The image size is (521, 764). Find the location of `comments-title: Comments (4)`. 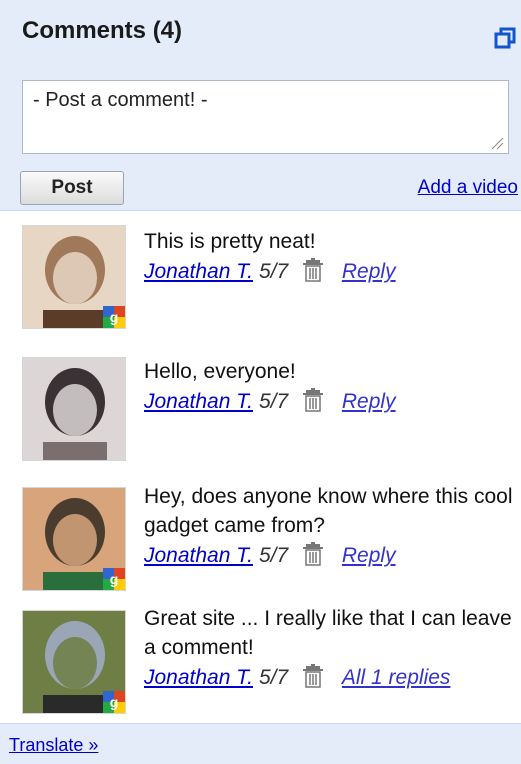

comments-title: Comments (4) is located at coordinates (102, 30).